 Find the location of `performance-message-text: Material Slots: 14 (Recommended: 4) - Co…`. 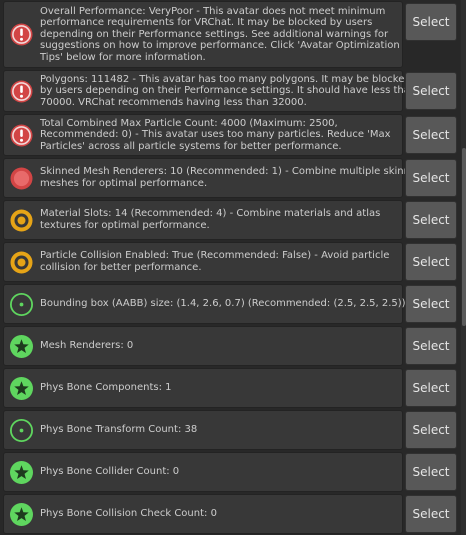

performance-message-text: Material Slots: 14 (Recommended: 4) - Co… is located at coordinates (210, 219).